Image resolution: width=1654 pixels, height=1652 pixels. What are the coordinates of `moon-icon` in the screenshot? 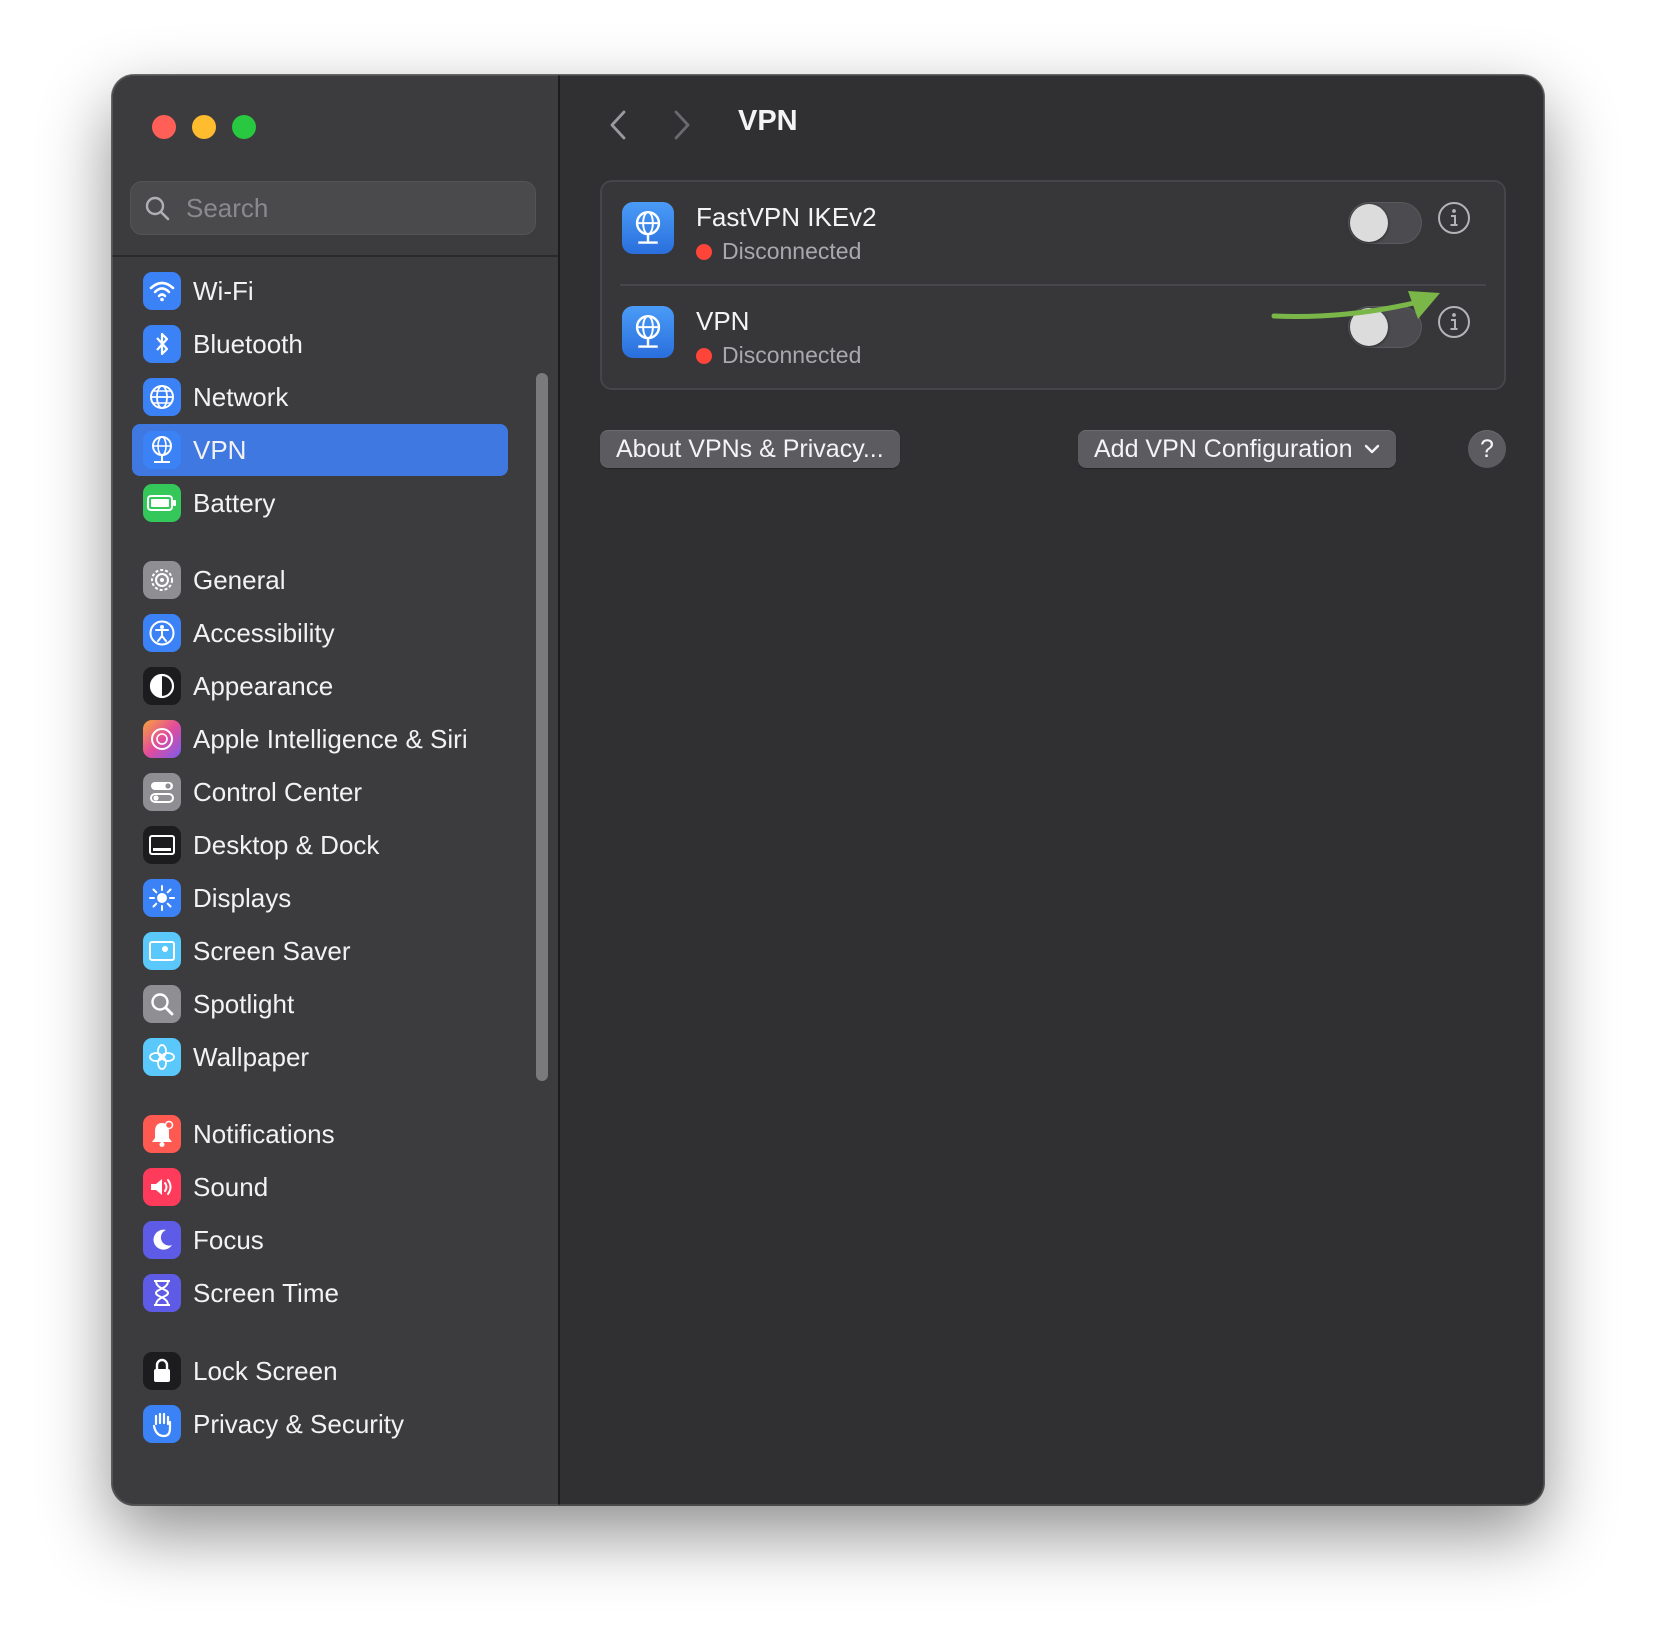 It's located at (162, 1240).